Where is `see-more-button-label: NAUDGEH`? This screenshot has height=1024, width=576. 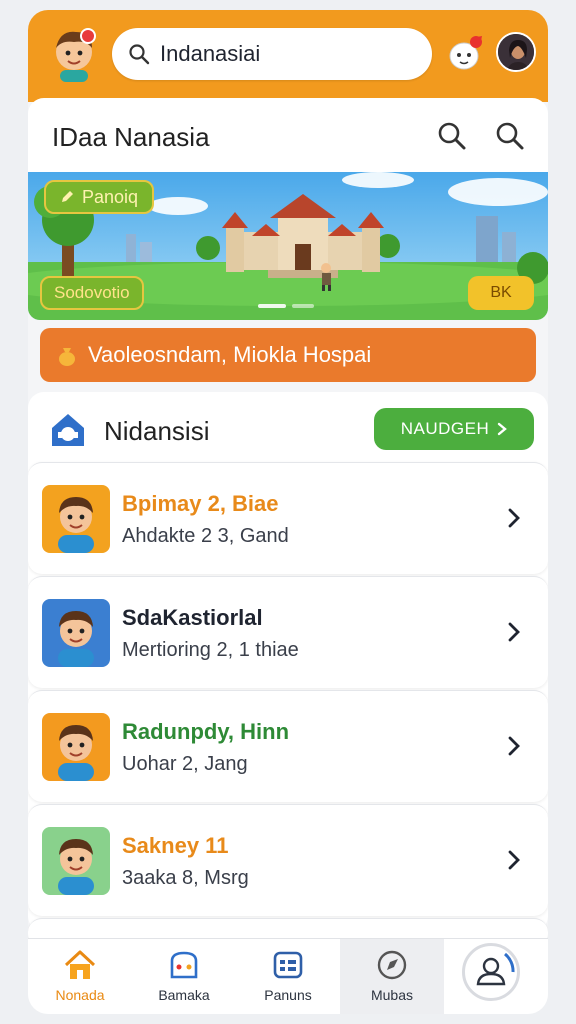
see-more-button-label: NAUDGEH is located at coordinates (445, 428).